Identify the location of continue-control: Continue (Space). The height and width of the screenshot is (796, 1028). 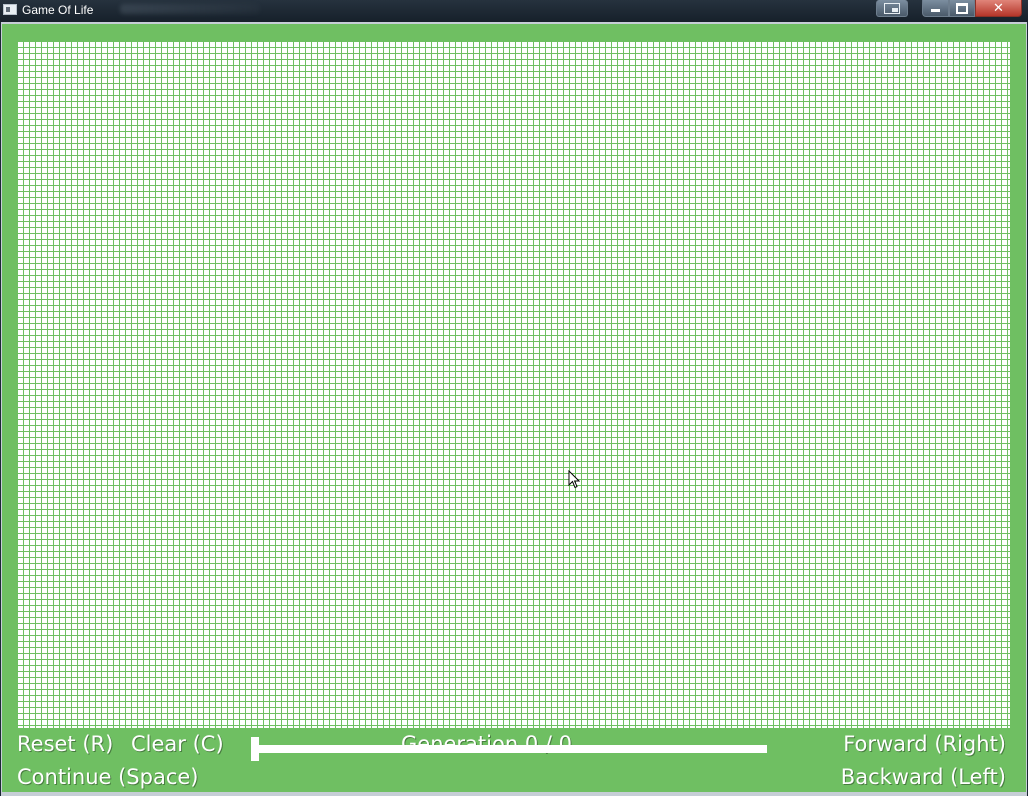
(107, 777).